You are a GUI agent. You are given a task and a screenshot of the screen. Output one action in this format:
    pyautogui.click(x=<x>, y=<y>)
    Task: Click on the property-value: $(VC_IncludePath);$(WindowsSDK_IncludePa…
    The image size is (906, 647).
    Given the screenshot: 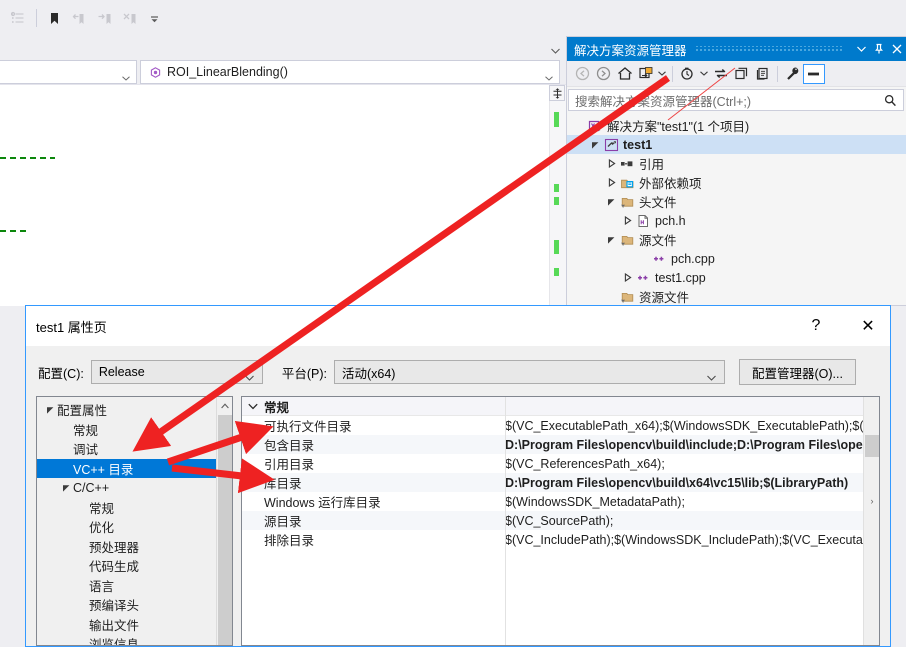 What is the action you would take?
    pyautogui.click(x=692, y=540)
    